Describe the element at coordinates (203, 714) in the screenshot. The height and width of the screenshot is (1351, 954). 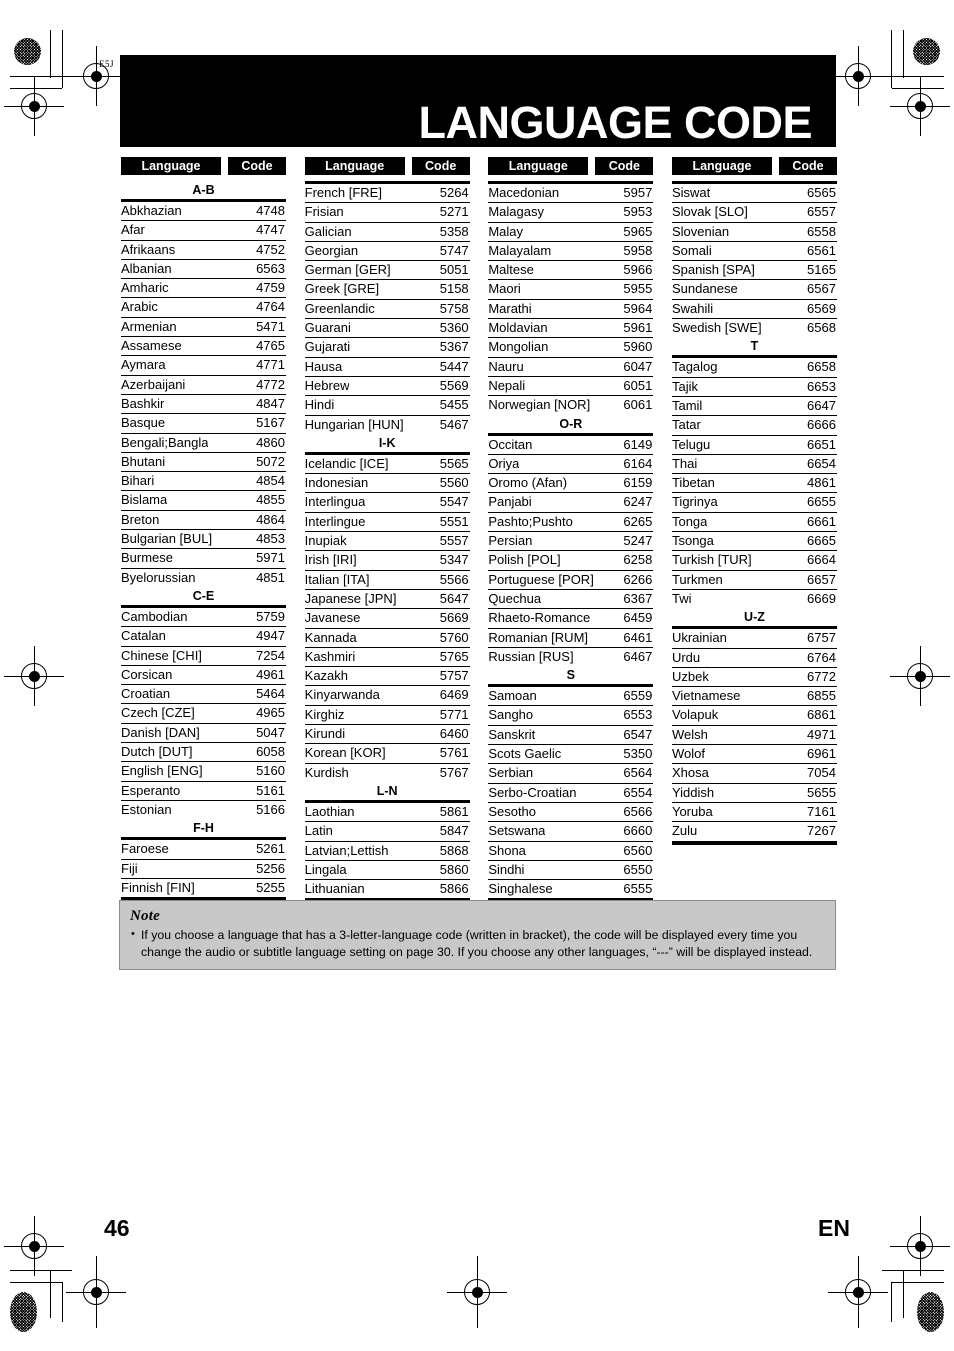
I see `table-row: Czech [CZE] 4965` at that location.